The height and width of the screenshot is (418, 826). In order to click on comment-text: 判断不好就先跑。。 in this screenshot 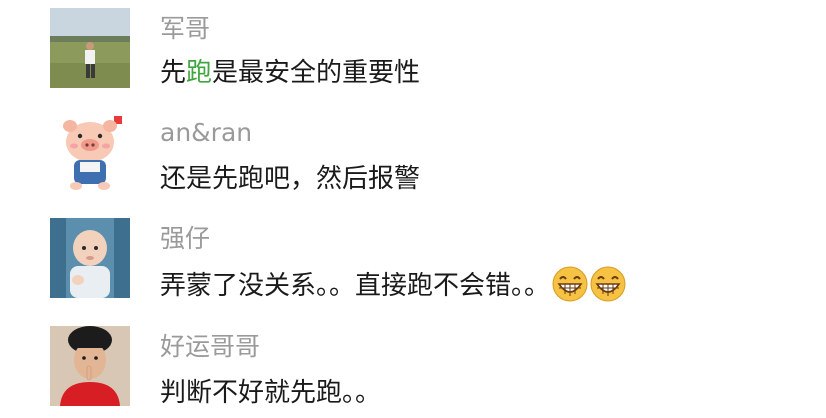, I will do `click(271, 393)`.